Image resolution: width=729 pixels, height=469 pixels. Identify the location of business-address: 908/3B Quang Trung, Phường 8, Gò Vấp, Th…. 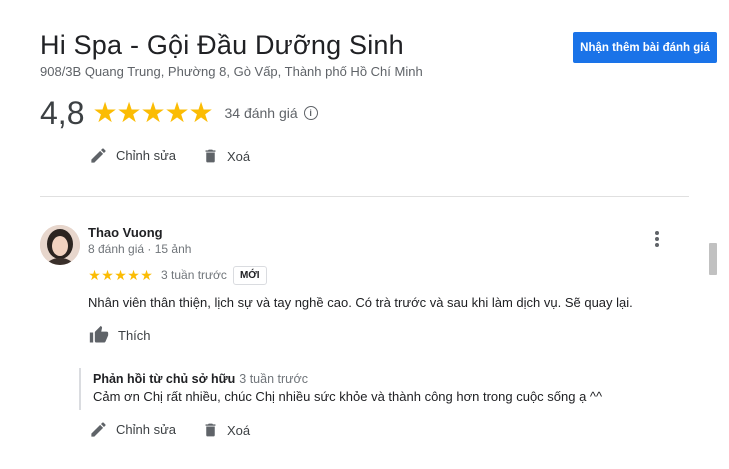
(231, 71).